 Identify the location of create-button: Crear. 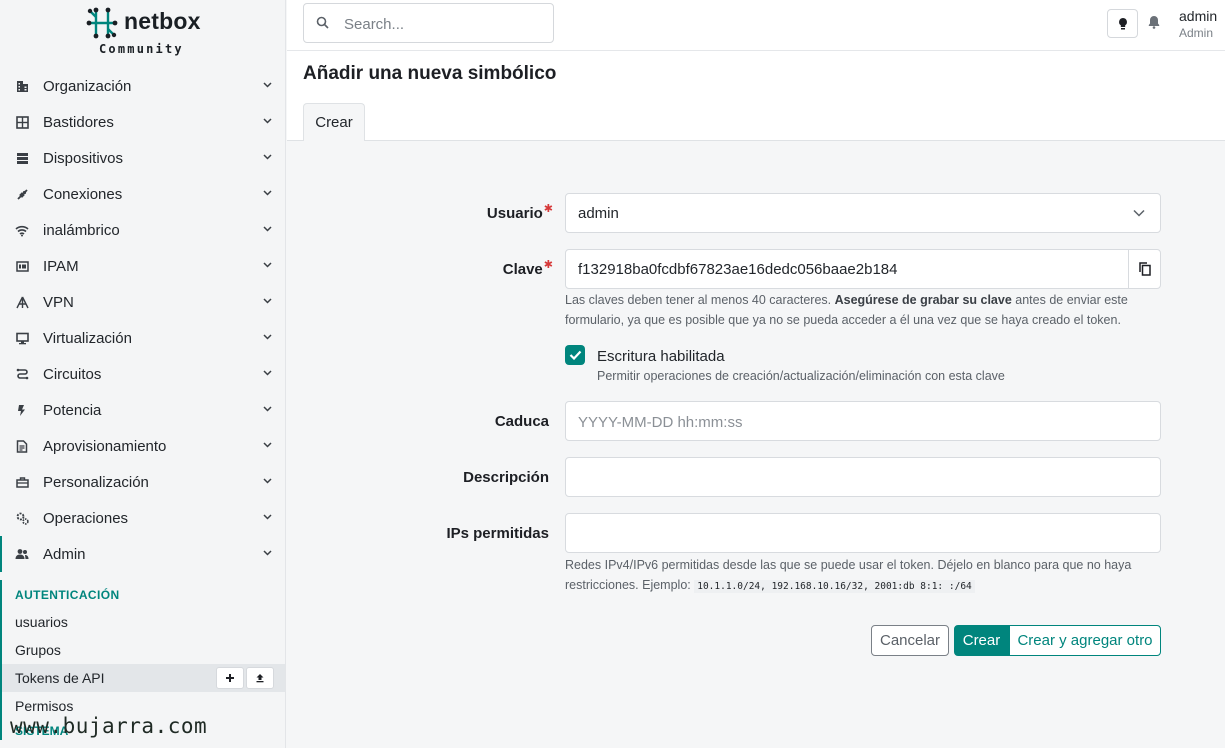
(981, 640).